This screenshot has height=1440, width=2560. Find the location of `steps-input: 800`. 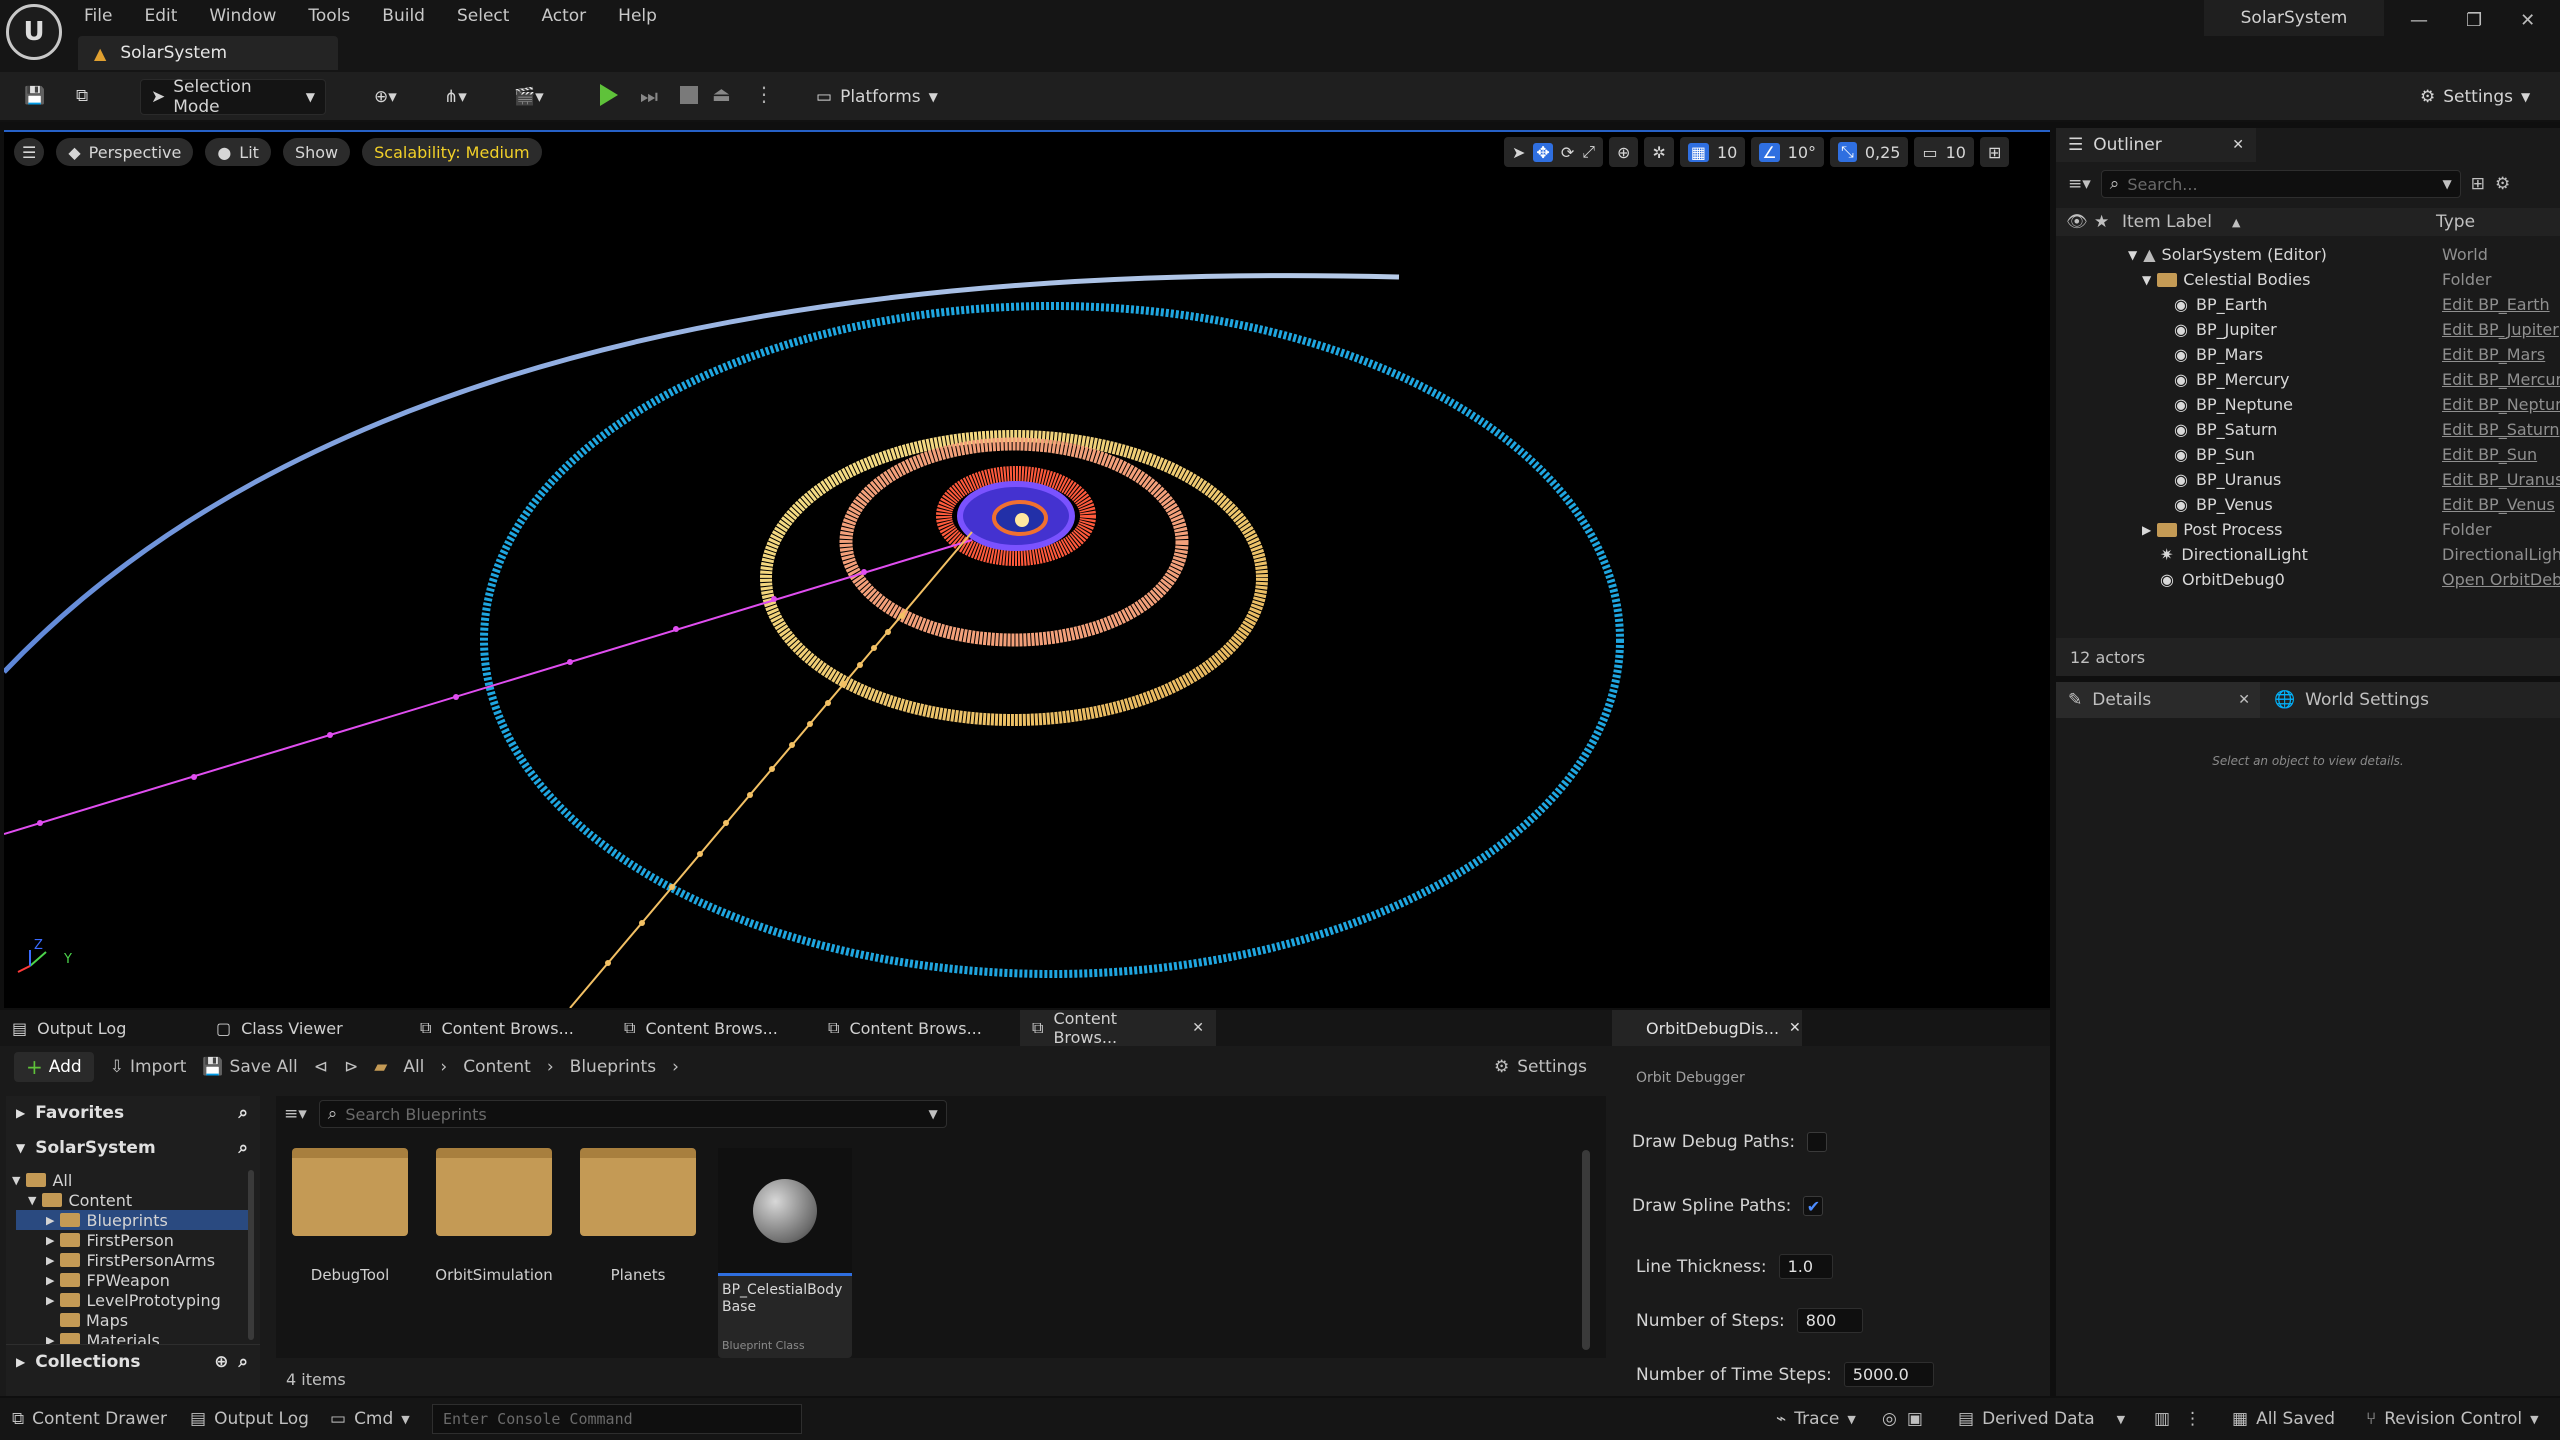

steps-input: 800 is located at coordinates (1829, 1320).